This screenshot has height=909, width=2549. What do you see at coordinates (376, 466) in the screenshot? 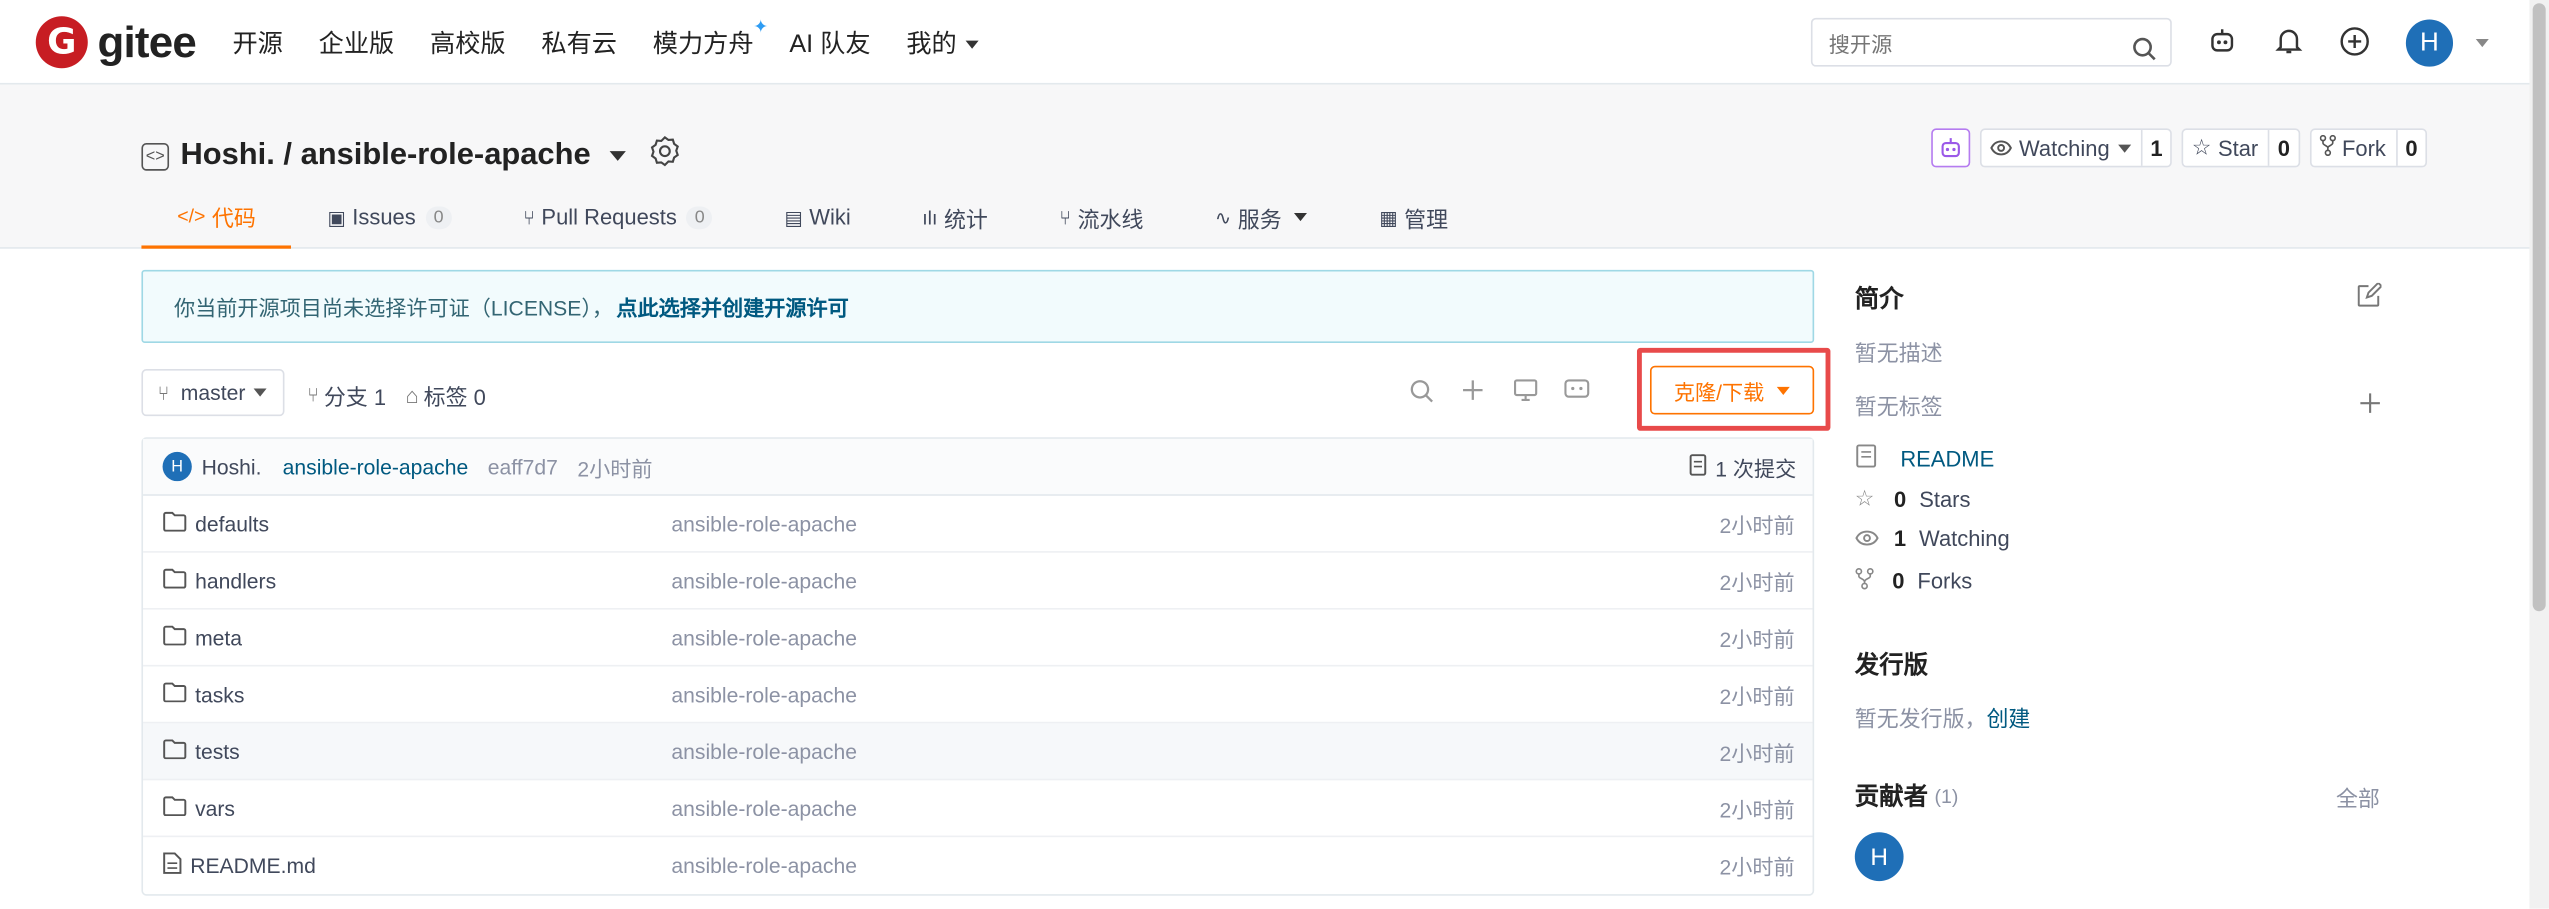
I see `commit-message: ansible-role-apache` at bounding box center [376, 466].